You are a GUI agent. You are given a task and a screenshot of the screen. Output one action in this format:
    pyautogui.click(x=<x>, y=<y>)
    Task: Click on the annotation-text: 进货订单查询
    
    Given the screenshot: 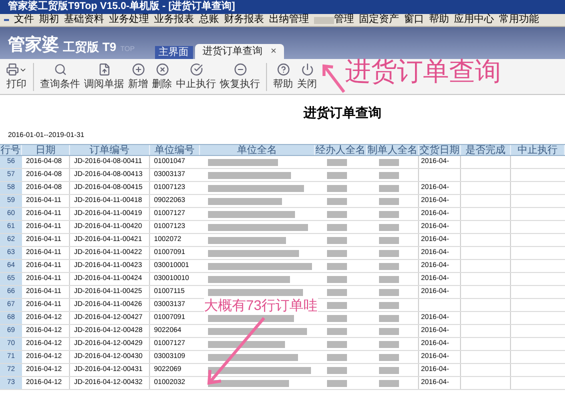 What is the action you would take?
    pyautogui.click(x=423, y=71)
    